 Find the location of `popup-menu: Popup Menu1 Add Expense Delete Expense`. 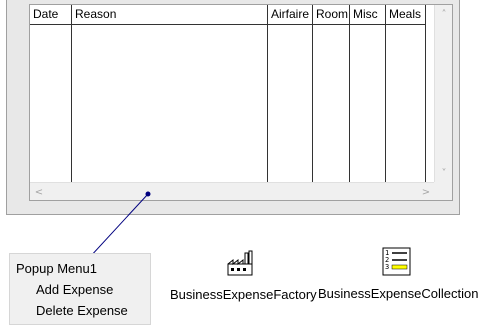

popup-menu: Popup Menu1 Add Expense Delete Expense is located at coordinates (80, 289).